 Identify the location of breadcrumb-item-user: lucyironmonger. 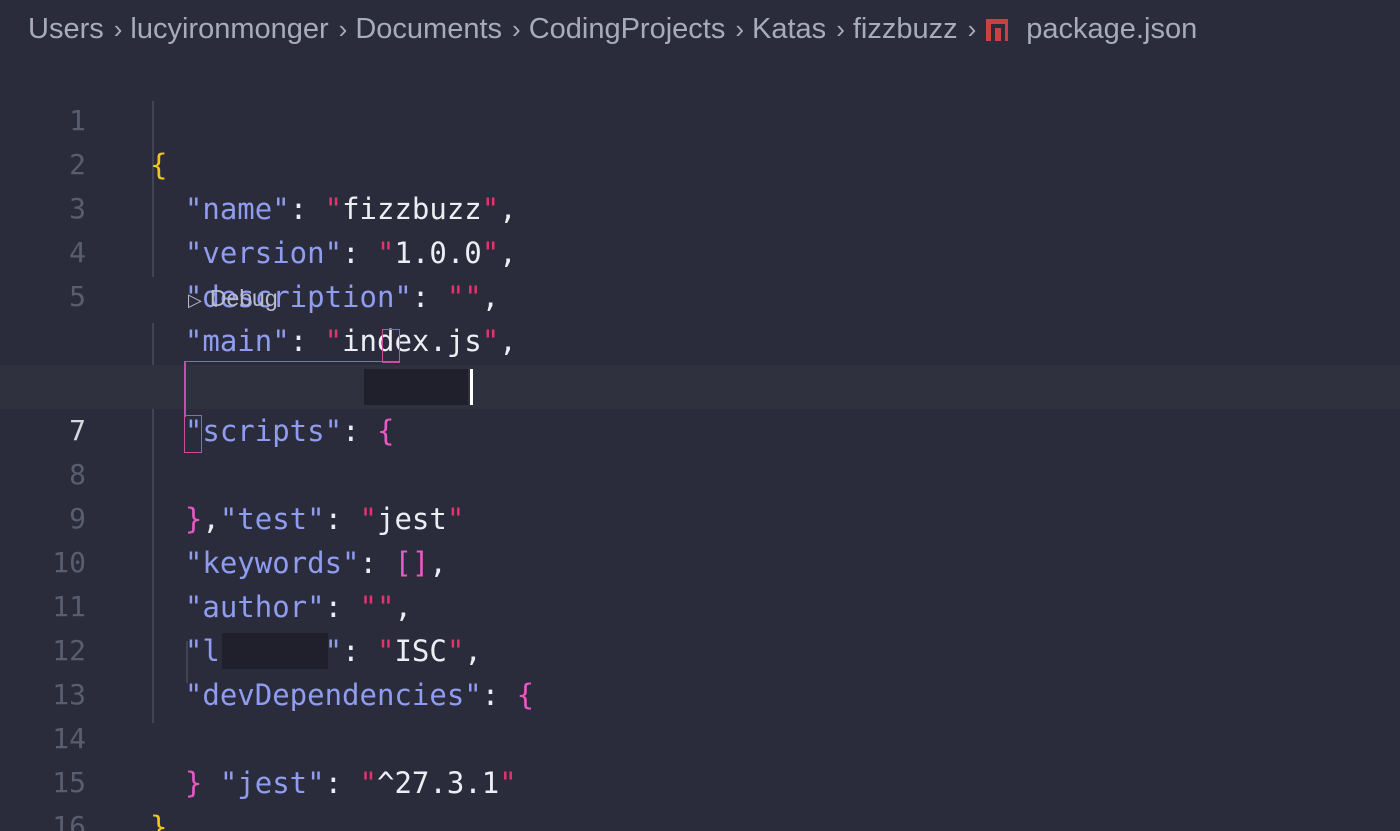
(229, 29).